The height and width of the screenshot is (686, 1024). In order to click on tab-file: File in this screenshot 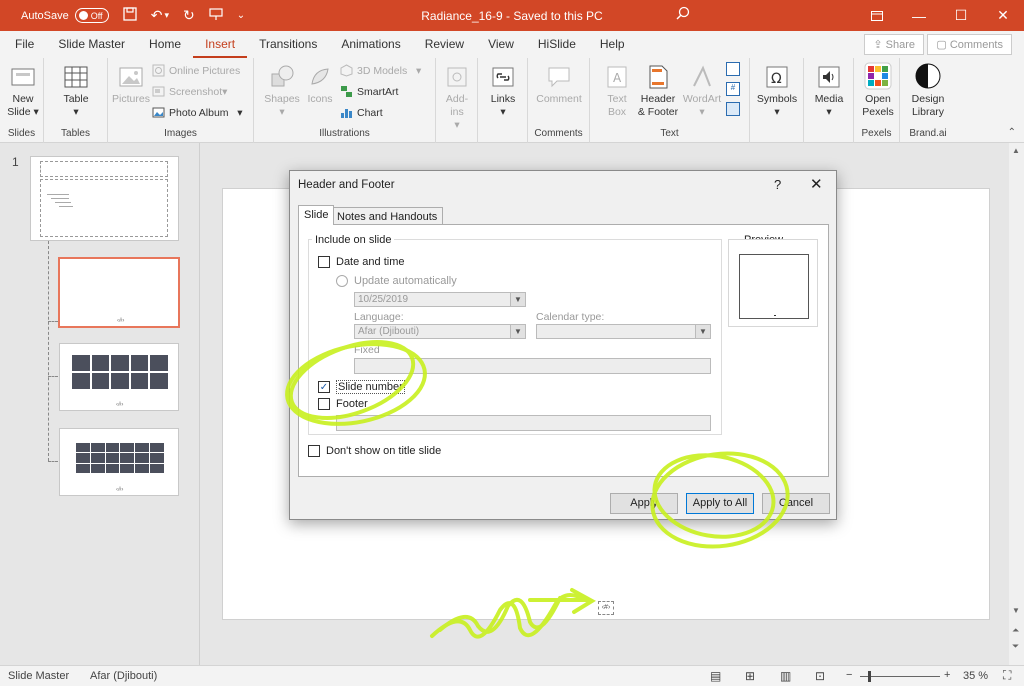, I will do `click(23, 44)`.